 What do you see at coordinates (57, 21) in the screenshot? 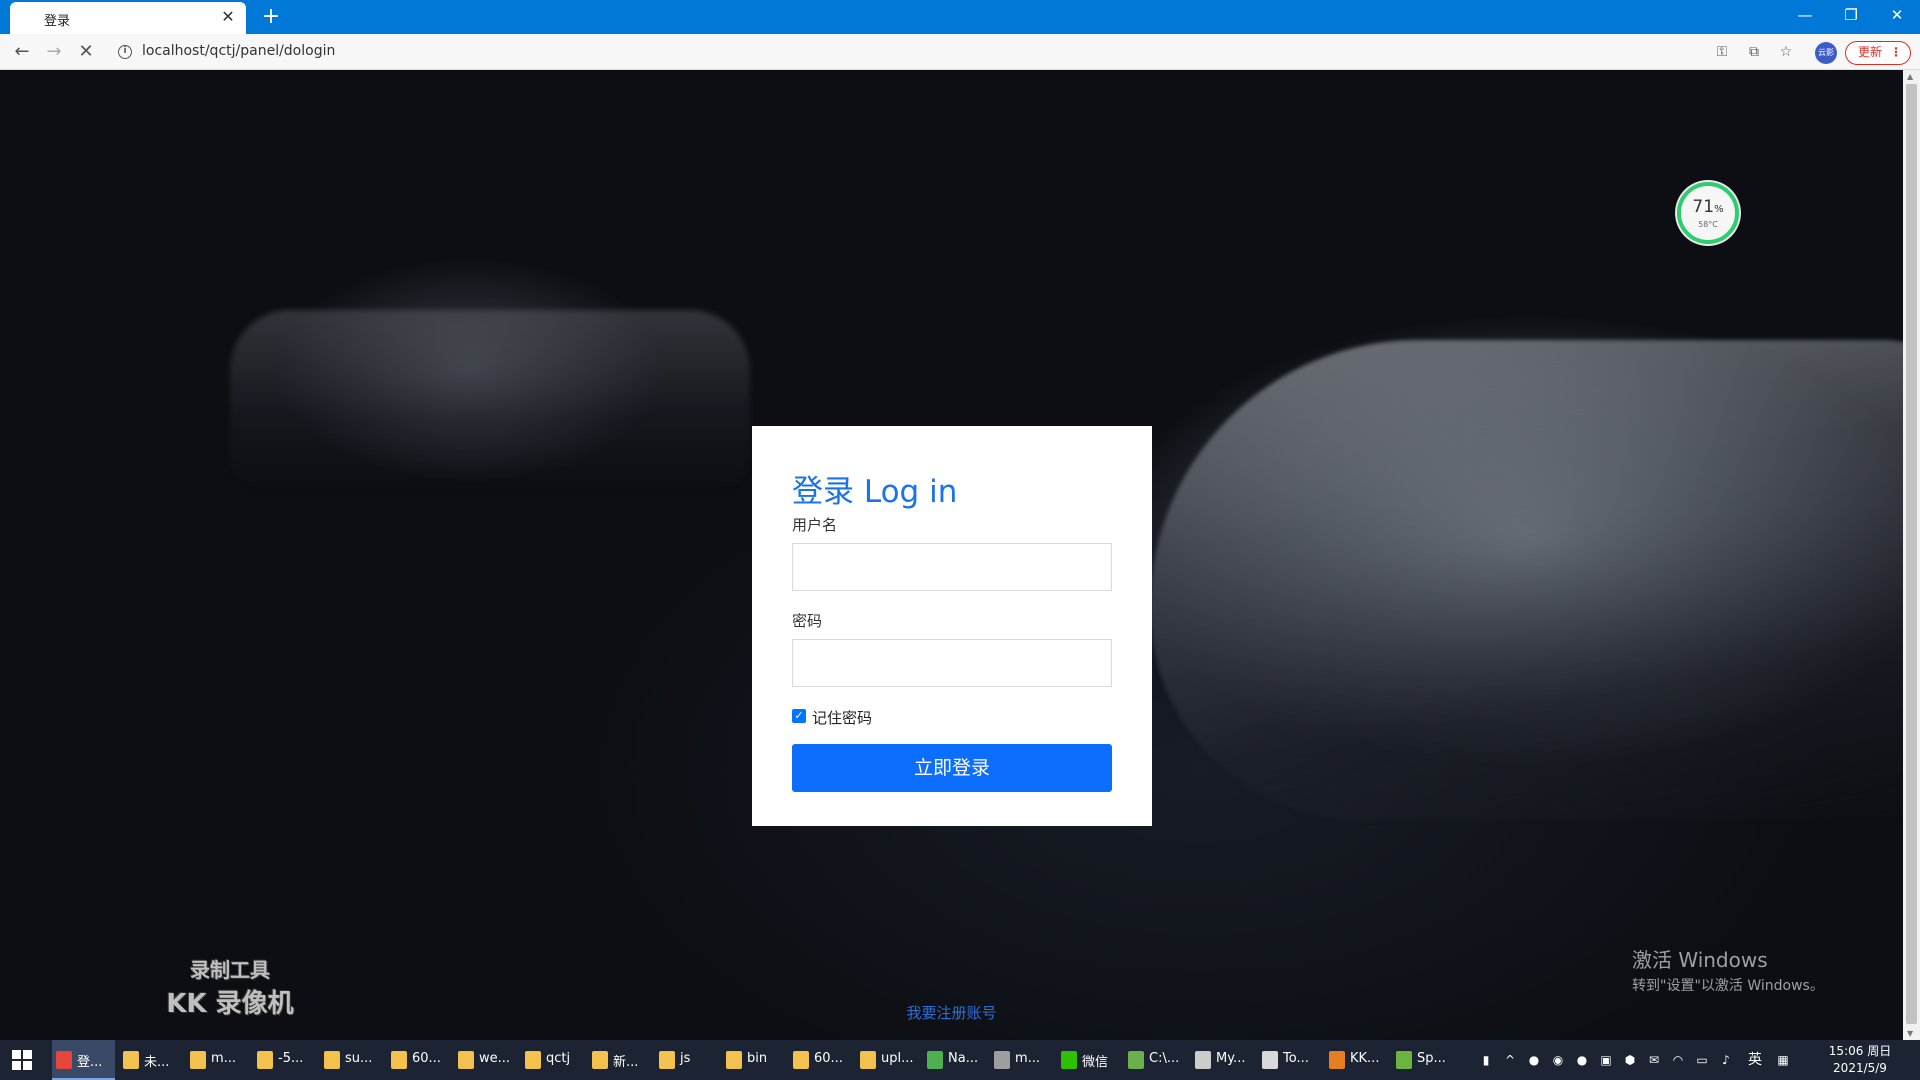
I see `tab-title: 登录` at bounding box center [57, 21].